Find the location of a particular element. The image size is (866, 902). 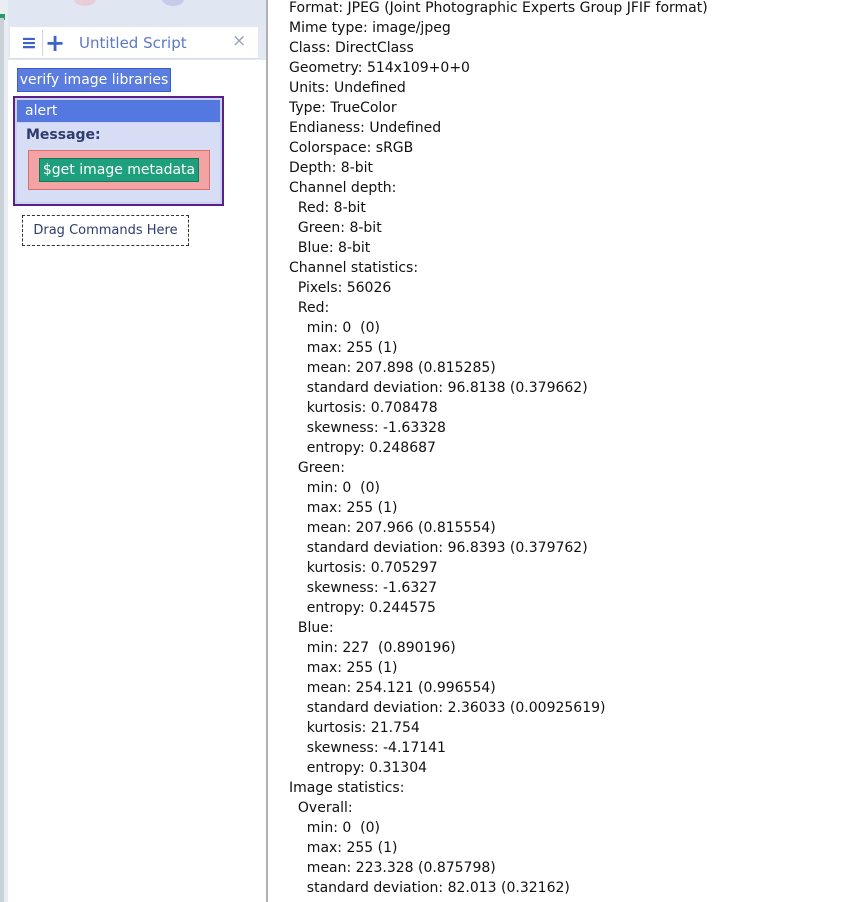

output-line: Image statistics: is located at coordinates (347, 788).